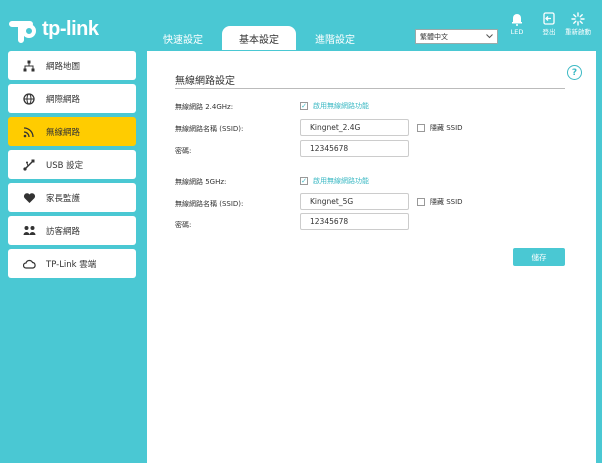 This screenshot has height=463, width=602. I want to click on logout-button: 登出, so click(549, 24).